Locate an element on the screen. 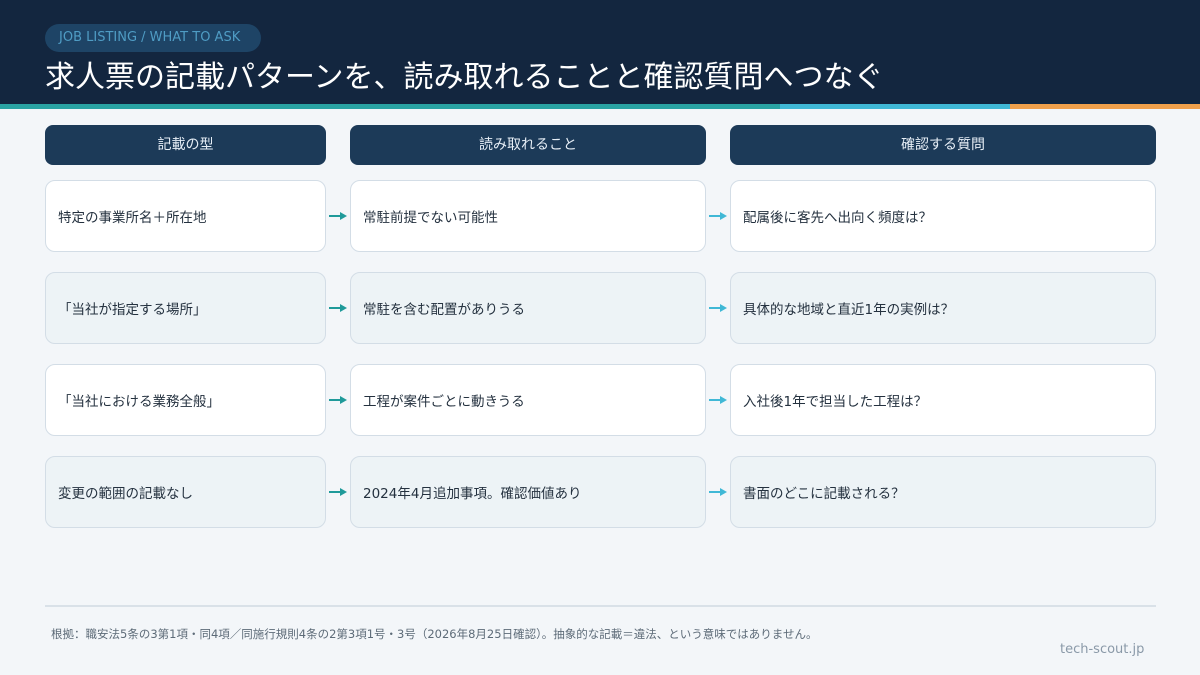 The height and width of the screenshot is (675, 1200). question-card: 入社後1年で担当した工程は？ is located at coordinates (943, 400).